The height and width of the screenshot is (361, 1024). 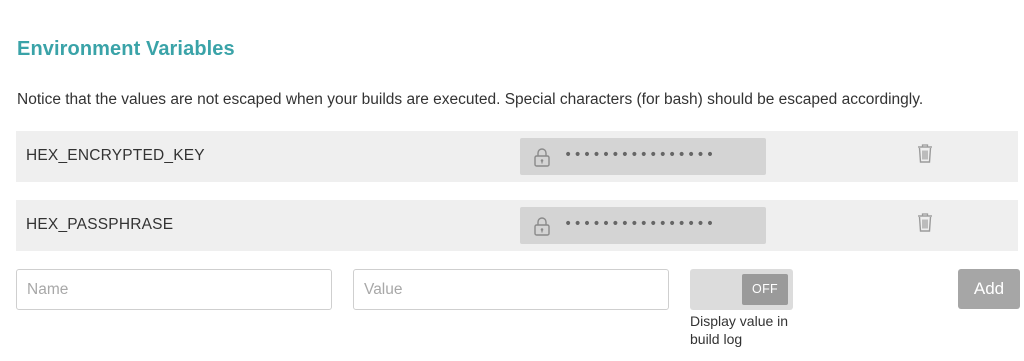 I want to click on toggle-caption: Display value in build log, so click(x=739, y=330).